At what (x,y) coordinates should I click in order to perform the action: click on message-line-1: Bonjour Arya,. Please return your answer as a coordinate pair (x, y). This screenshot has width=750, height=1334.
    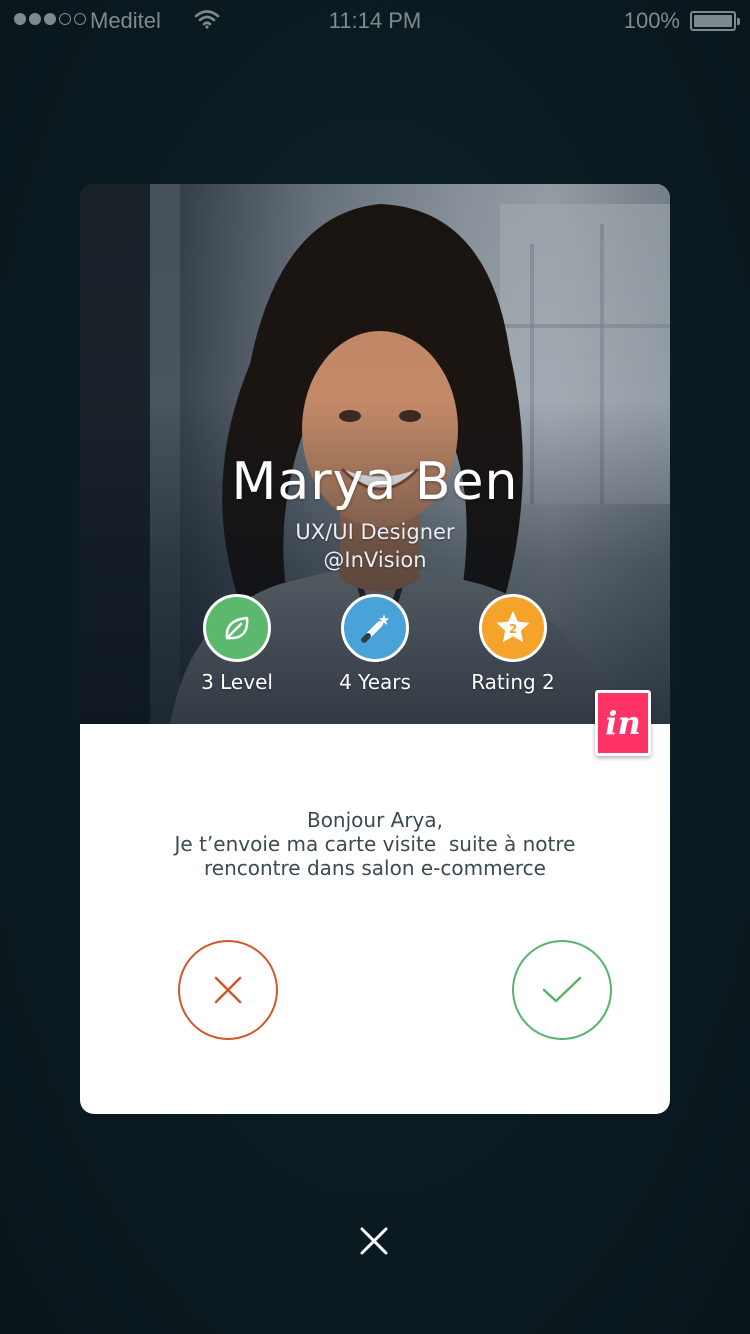
    Looking at the image, I should click on (375, 820).